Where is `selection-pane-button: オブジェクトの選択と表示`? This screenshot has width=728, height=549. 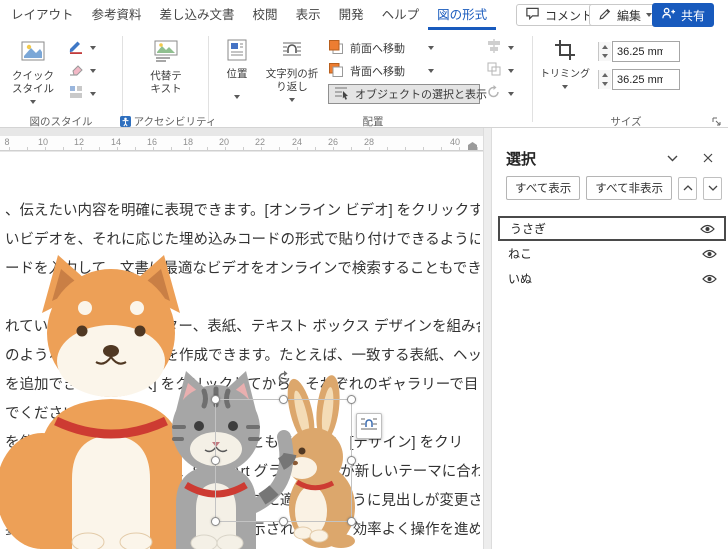 selection-pane-button: オブジェクトの選択と表示 is located at coordinates (407, 94).